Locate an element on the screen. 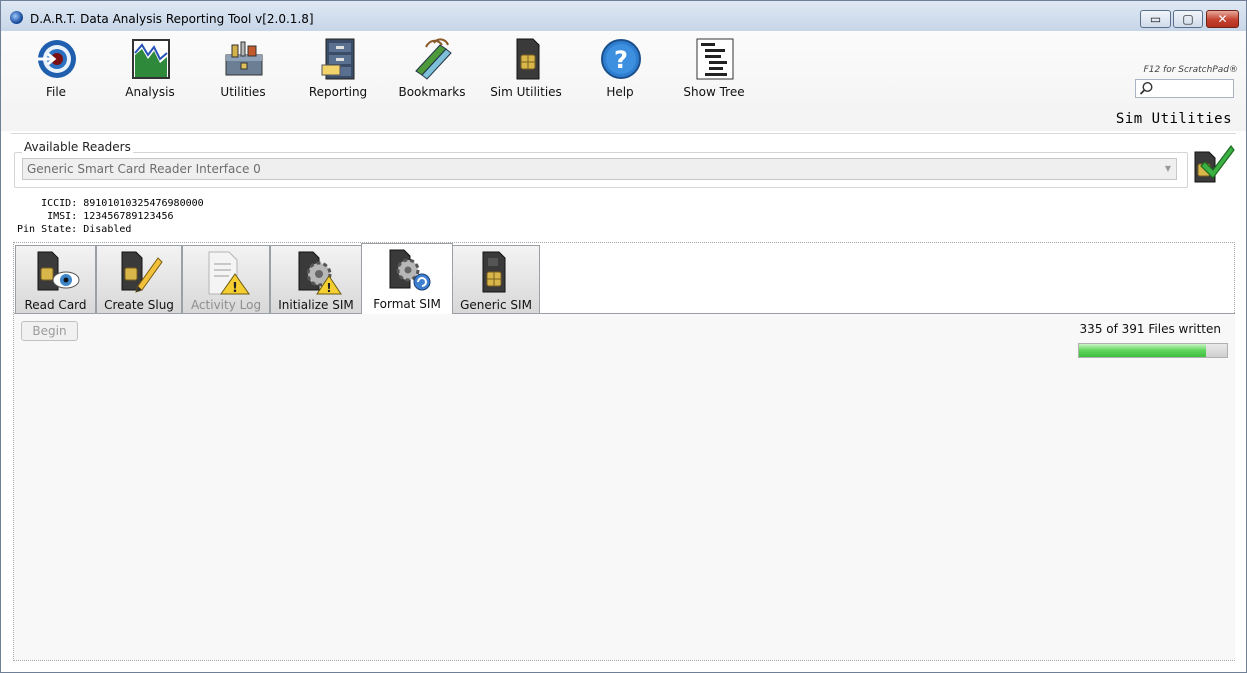  help-icon: ? is located at coordinates (621, 59).